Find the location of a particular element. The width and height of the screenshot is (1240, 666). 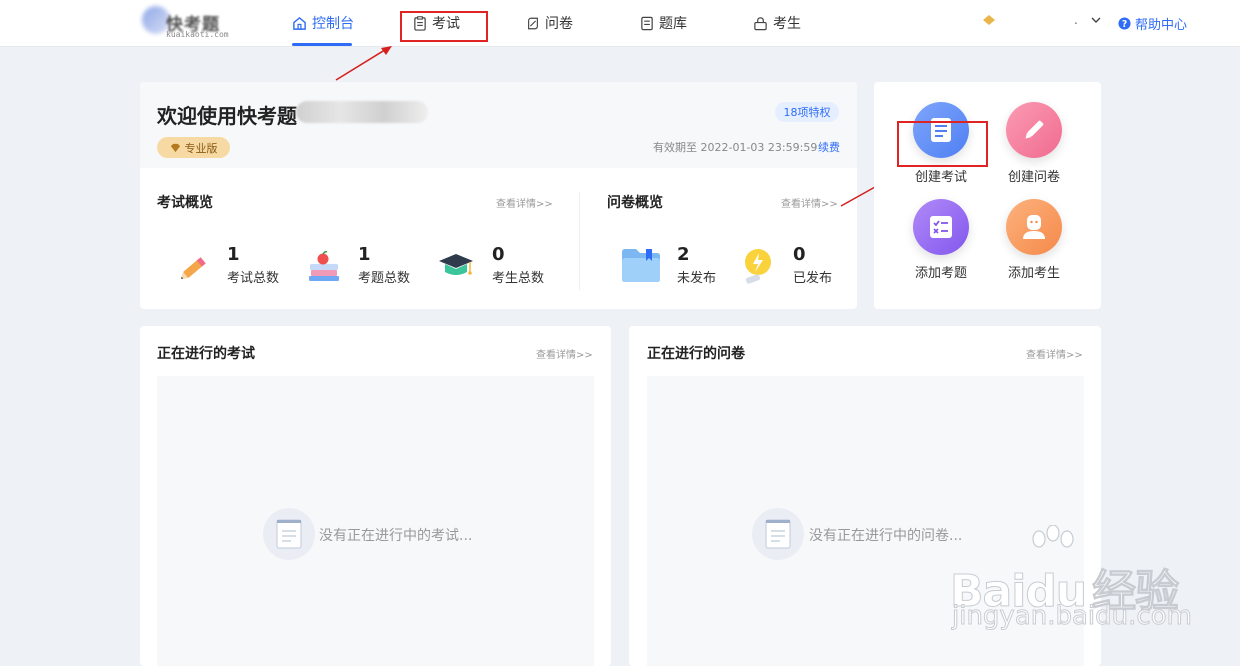

overview-divider is located at coordinates (579, 241).